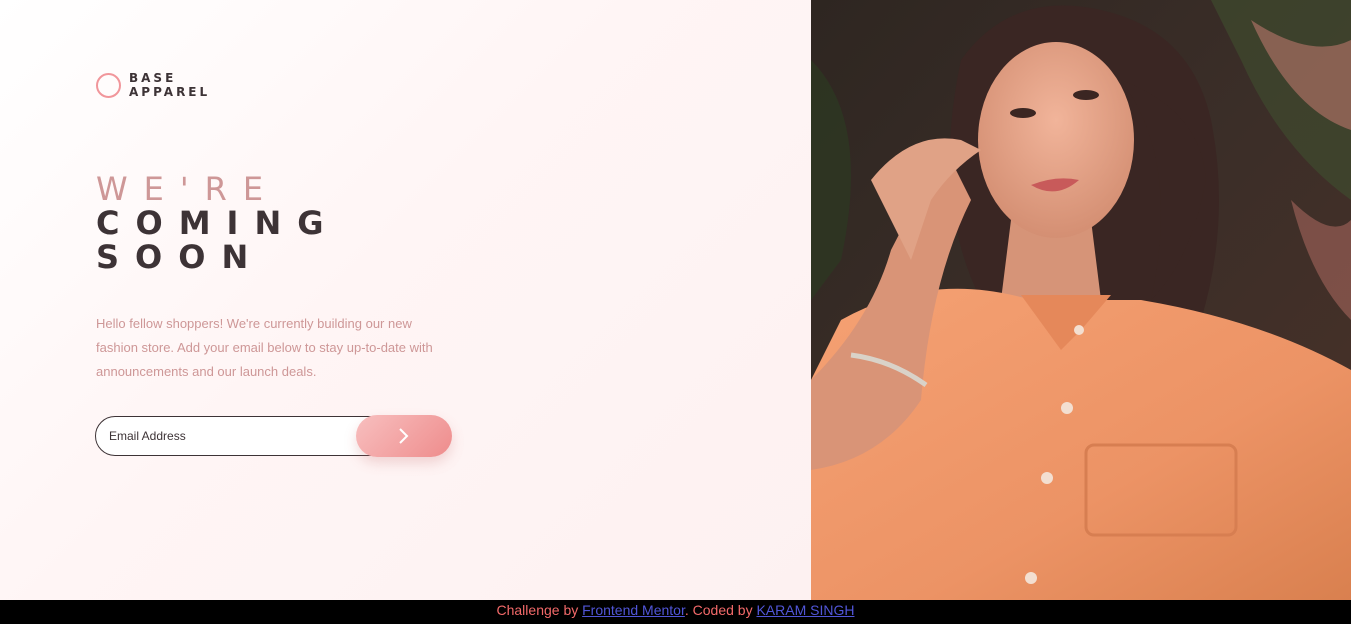 The height and width of the screenshot is (624, 1351). I want to click on page-headline: WE'RE COMING SOON, so click(217, 223).